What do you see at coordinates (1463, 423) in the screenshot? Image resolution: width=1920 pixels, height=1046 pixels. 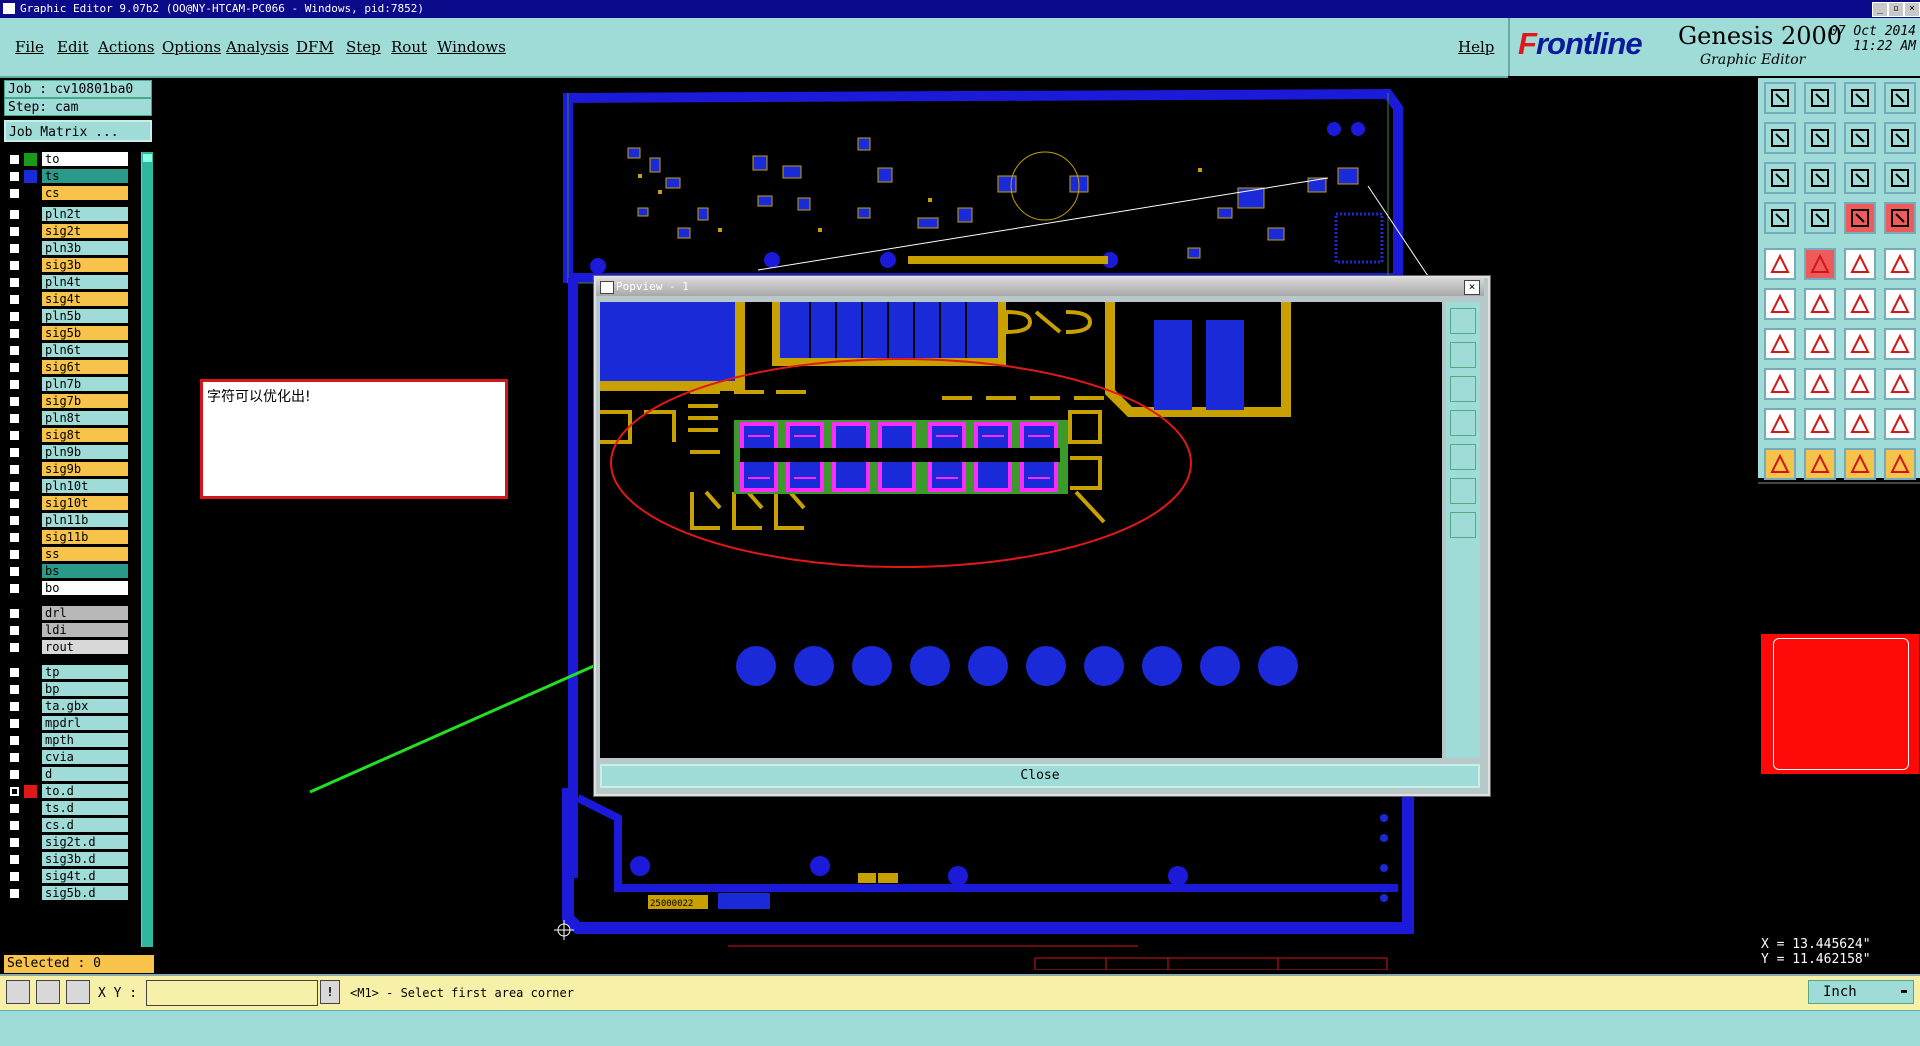 I see `popview-pan-left-icon` at bounding box center [1463, 423].